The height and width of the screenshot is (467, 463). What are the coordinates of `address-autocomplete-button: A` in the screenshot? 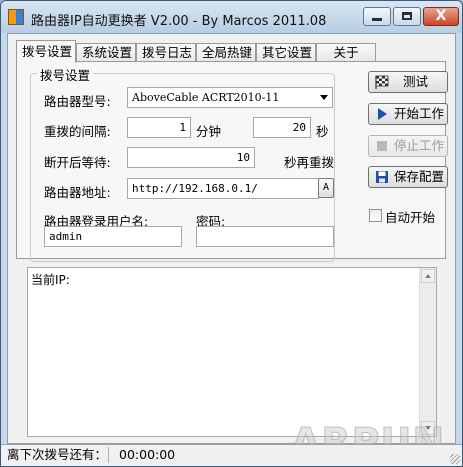 It's located at (326, 188).